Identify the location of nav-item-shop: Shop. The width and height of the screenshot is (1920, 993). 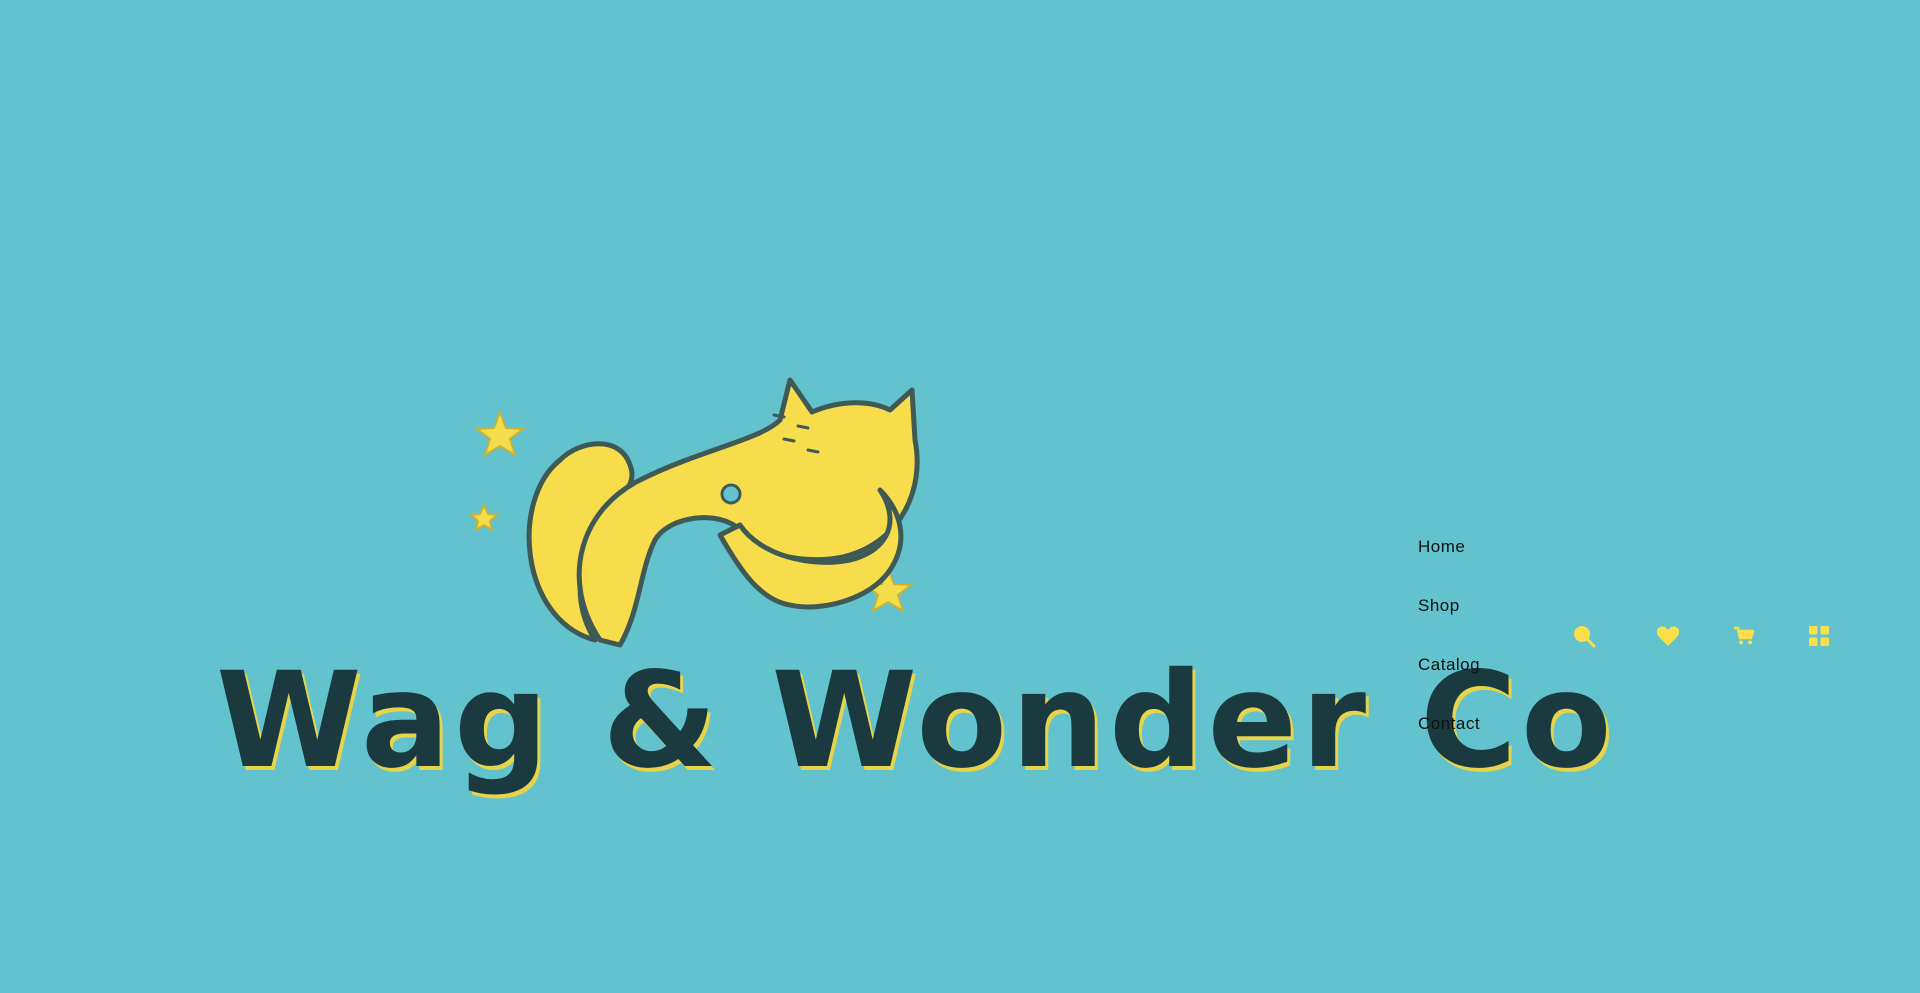
(1488, 618).